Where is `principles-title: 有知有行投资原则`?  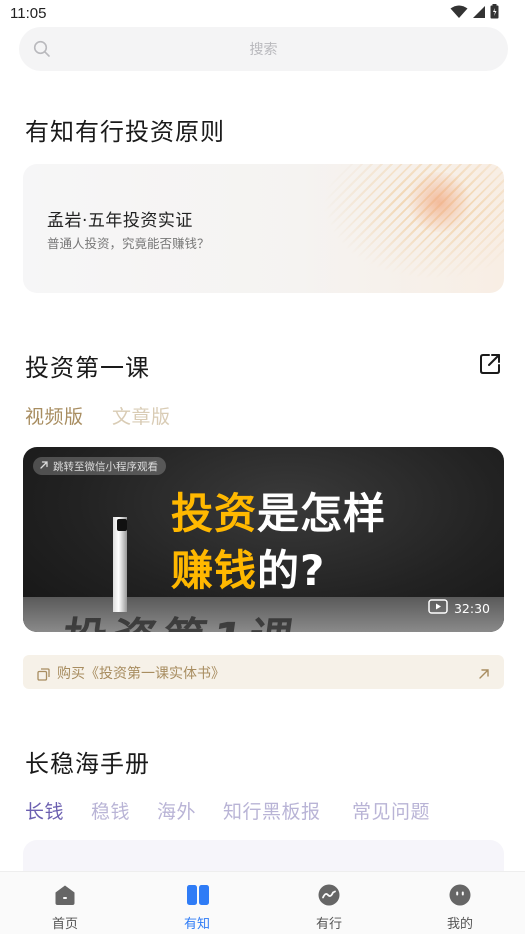
principles-title: 有知有行投资原则 is located at coordinates (125, 132).